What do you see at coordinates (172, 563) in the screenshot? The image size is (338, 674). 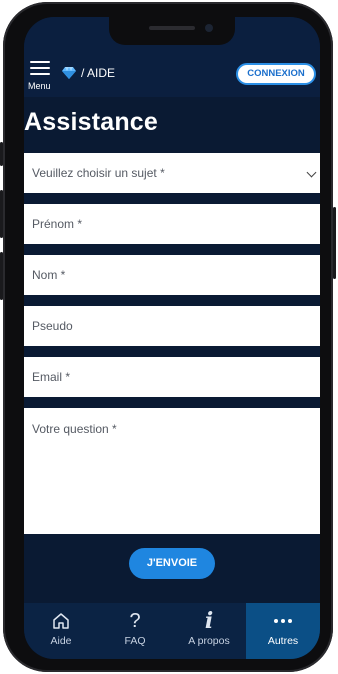 I see `submit-button: J'ENVOIE` at bounding box center [172, 563].